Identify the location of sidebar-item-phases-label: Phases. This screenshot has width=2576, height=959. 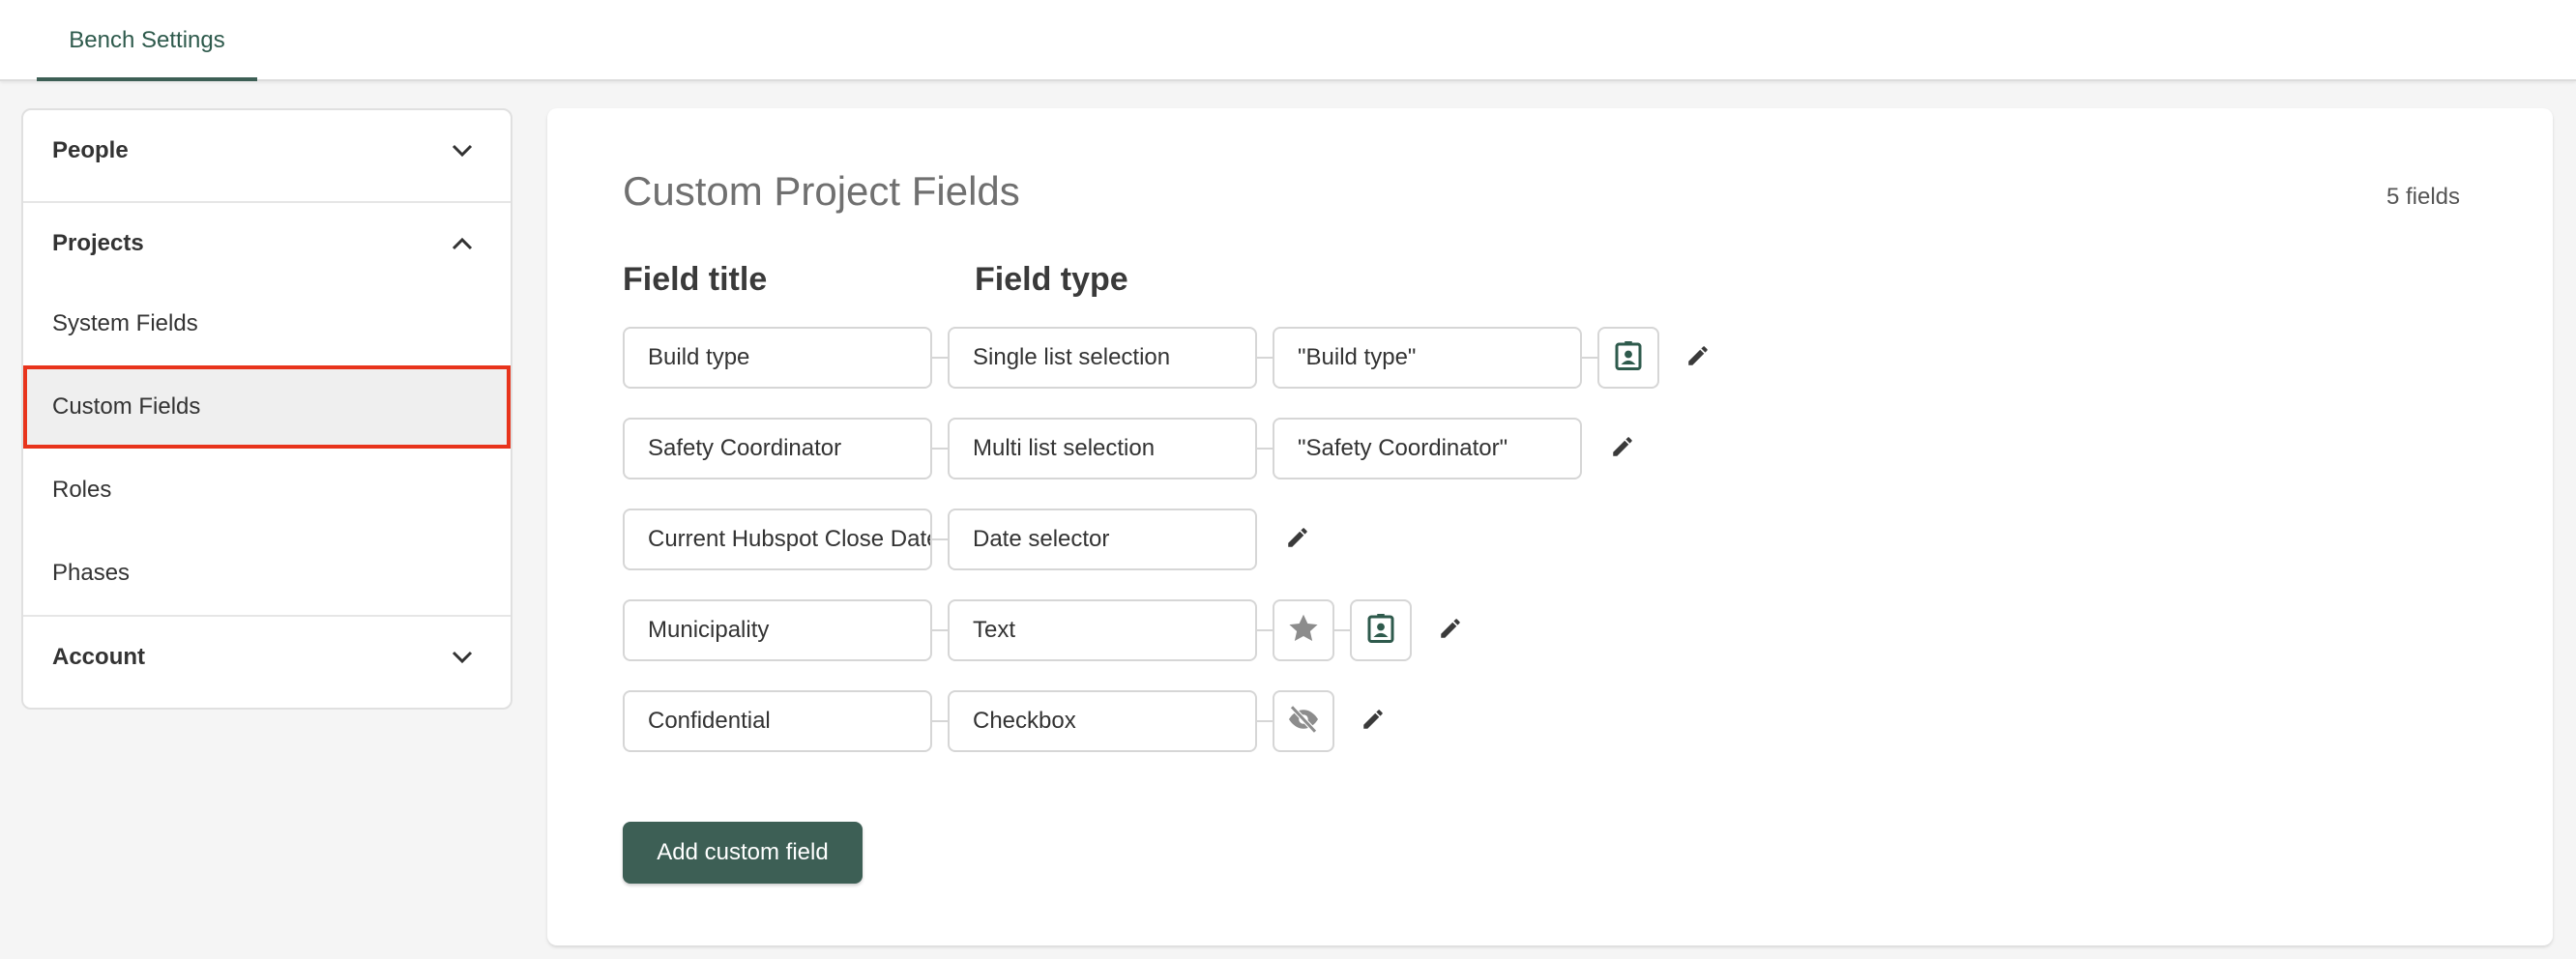
(91, 573).